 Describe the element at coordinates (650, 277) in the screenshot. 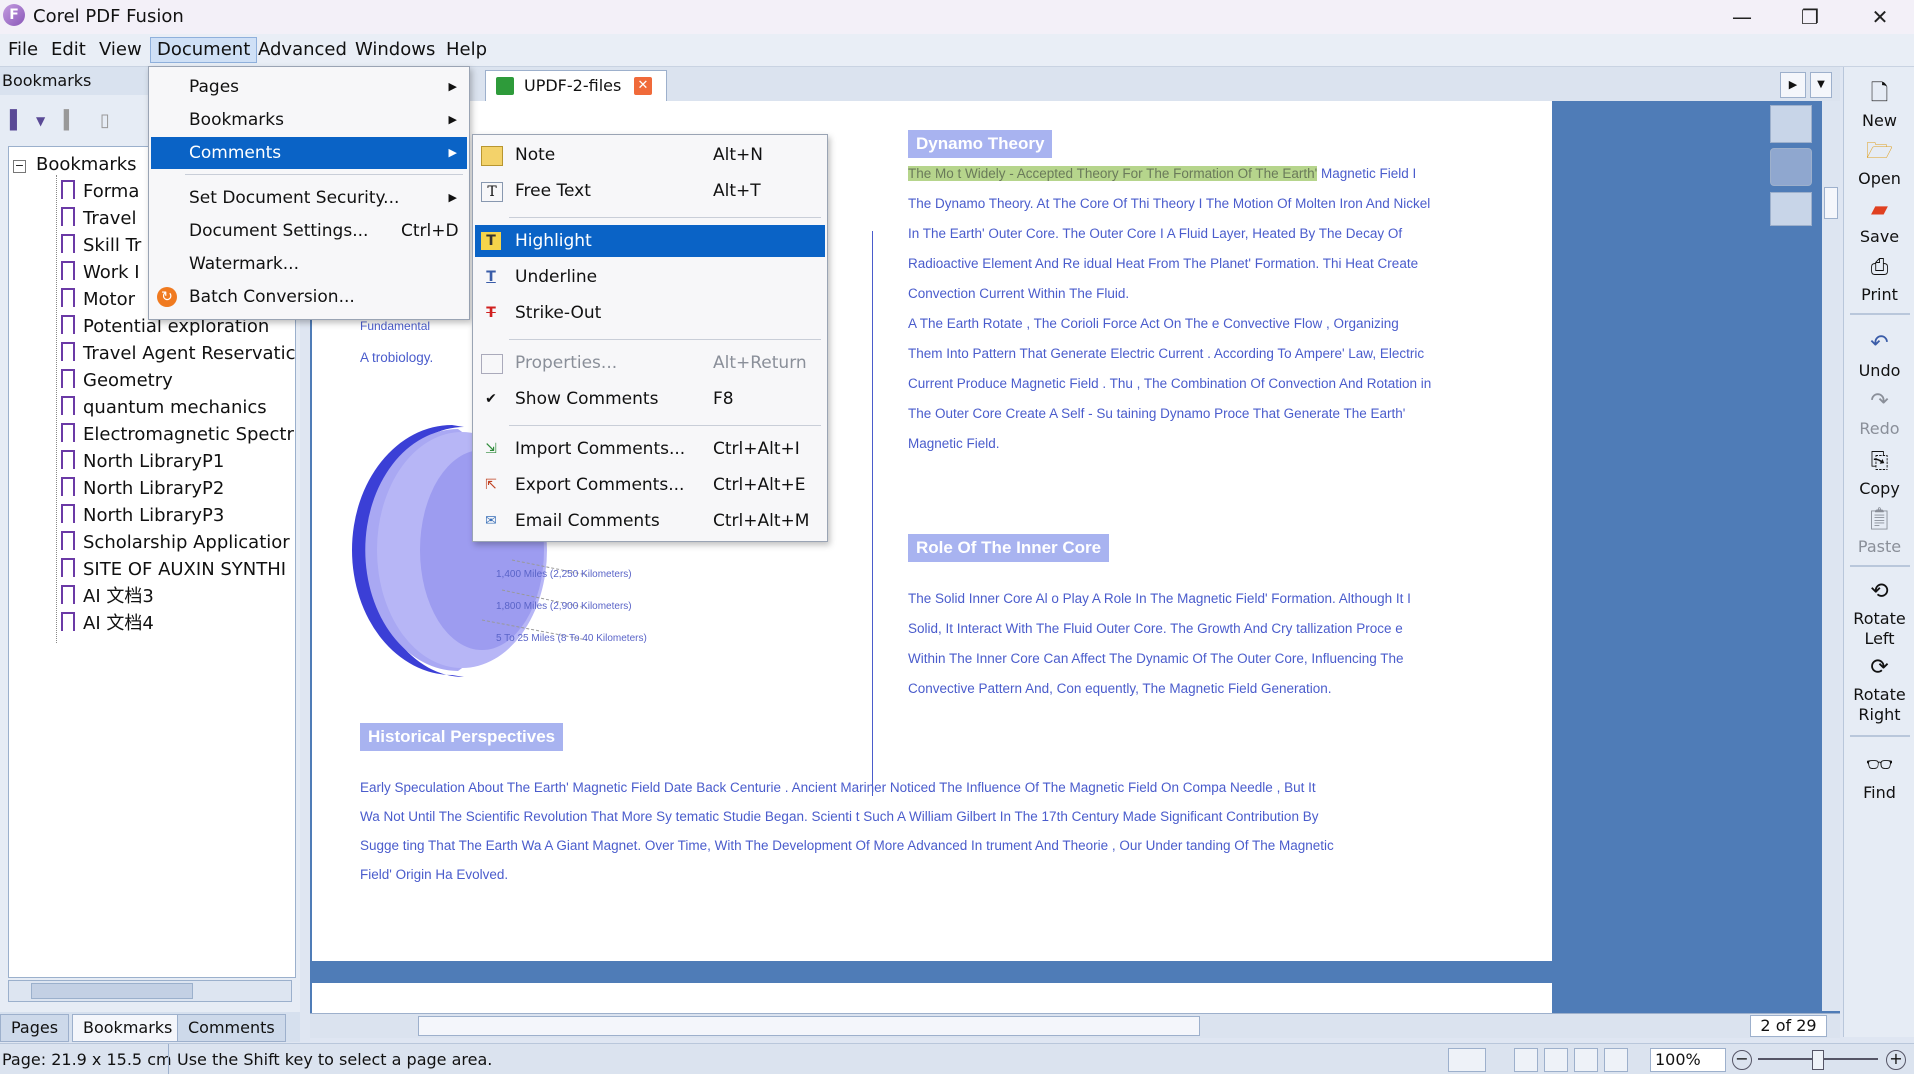

I see `menu-item-underline: TUnderline` at that location.